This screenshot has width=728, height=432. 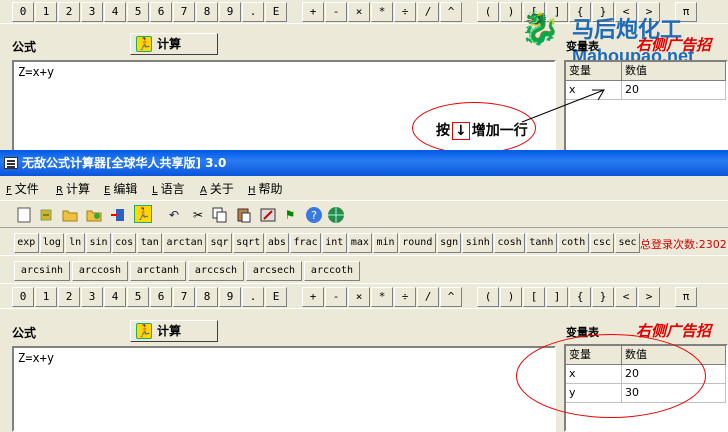 What do you see at coordinates (580, 297) in the screenshot?
I see `keypad-key: {` at bounding box center [580, 297].